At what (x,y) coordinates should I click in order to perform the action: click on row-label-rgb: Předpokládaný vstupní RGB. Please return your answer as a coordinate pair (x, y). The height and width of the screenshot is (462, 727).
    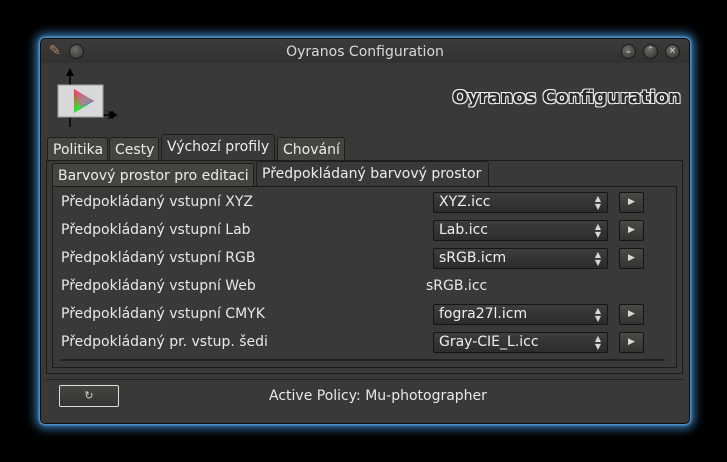
    Looking at the image, I should click on (158, 258).